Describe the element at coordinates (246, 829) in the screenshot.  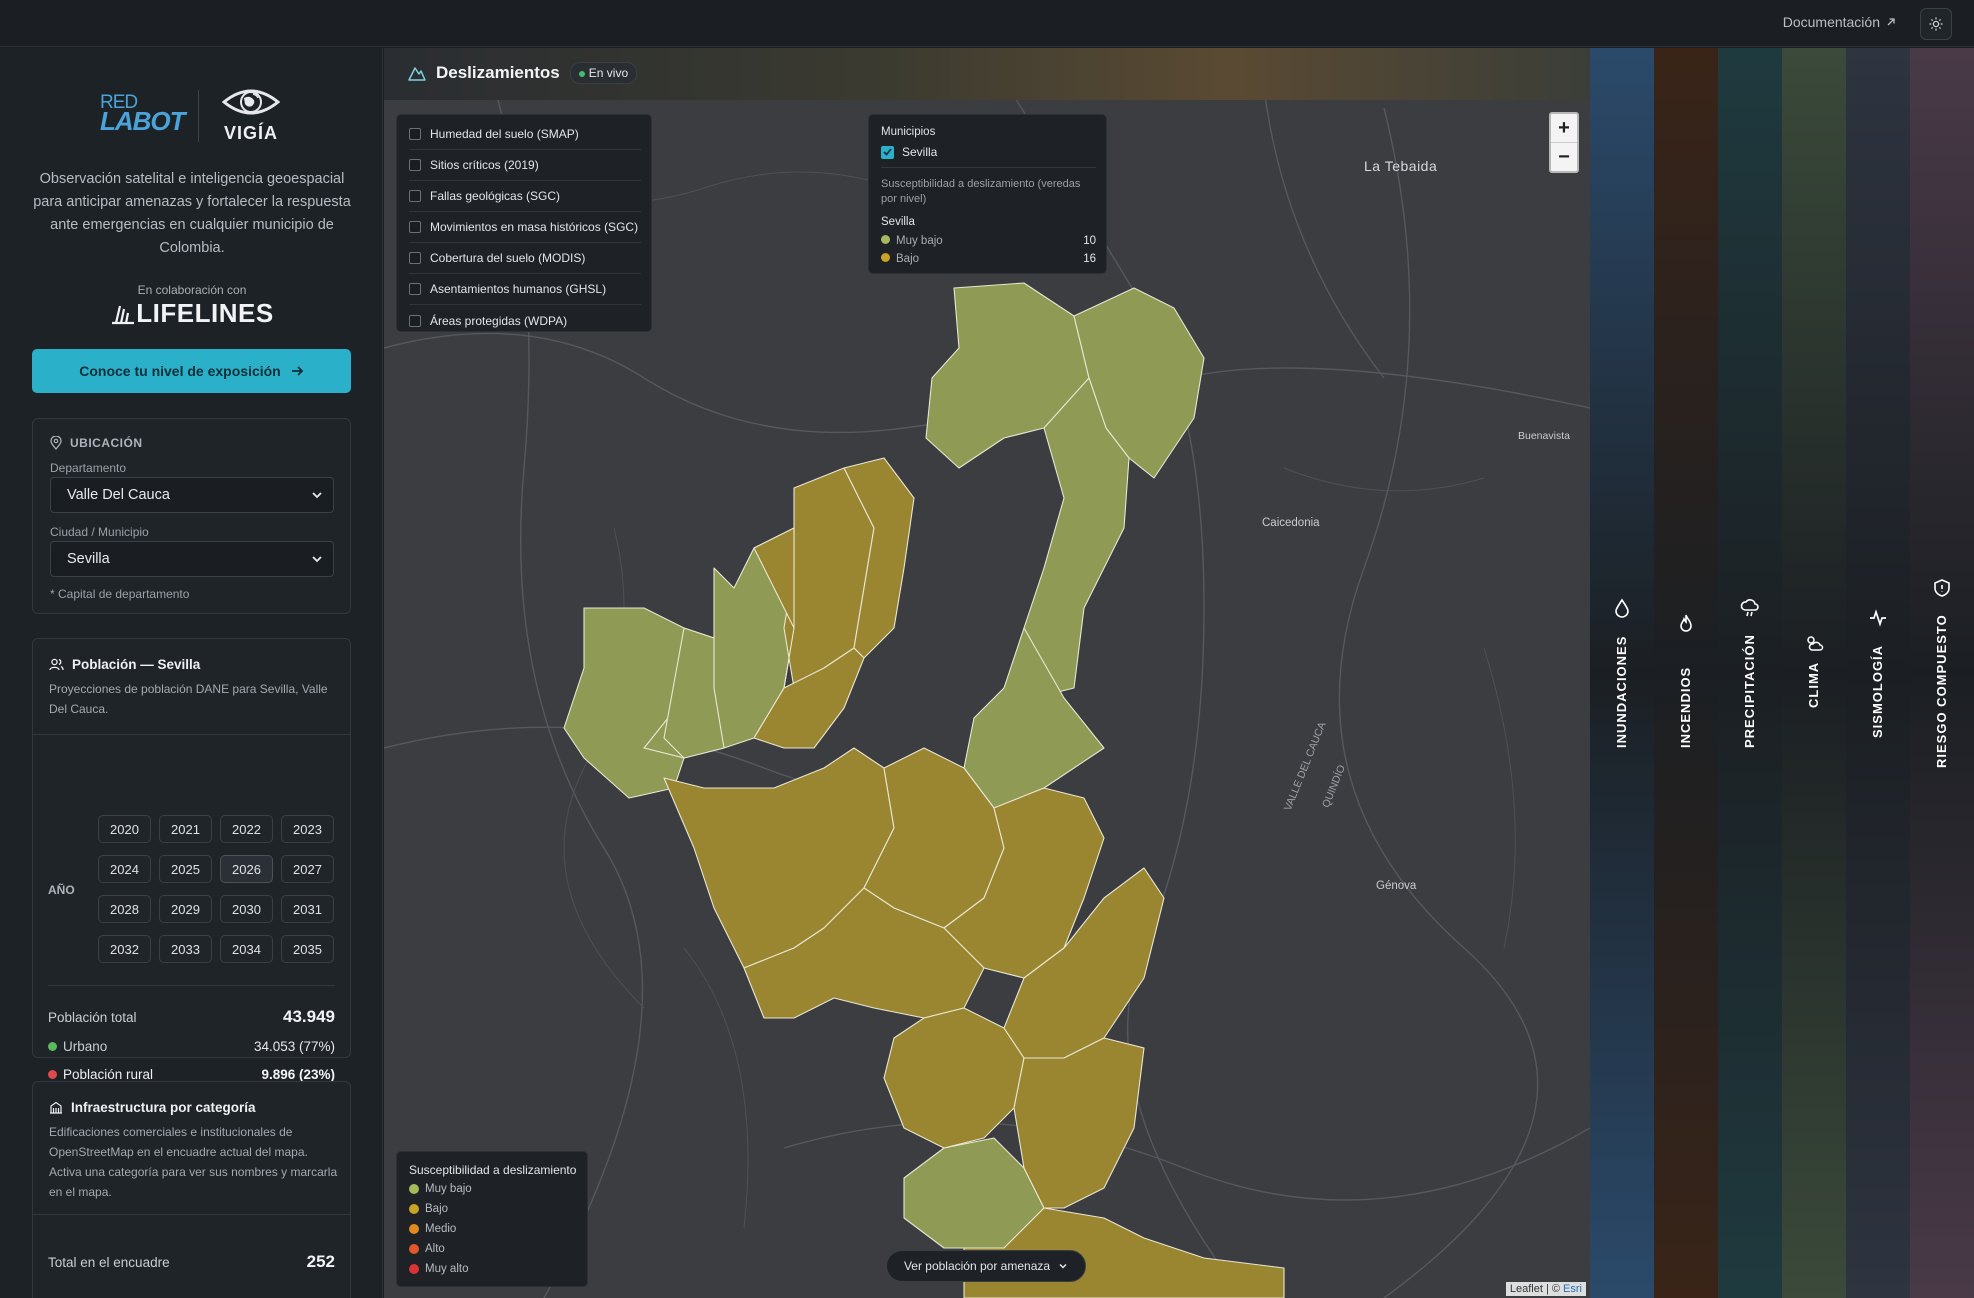
I see `year-button: 2022` at that location.